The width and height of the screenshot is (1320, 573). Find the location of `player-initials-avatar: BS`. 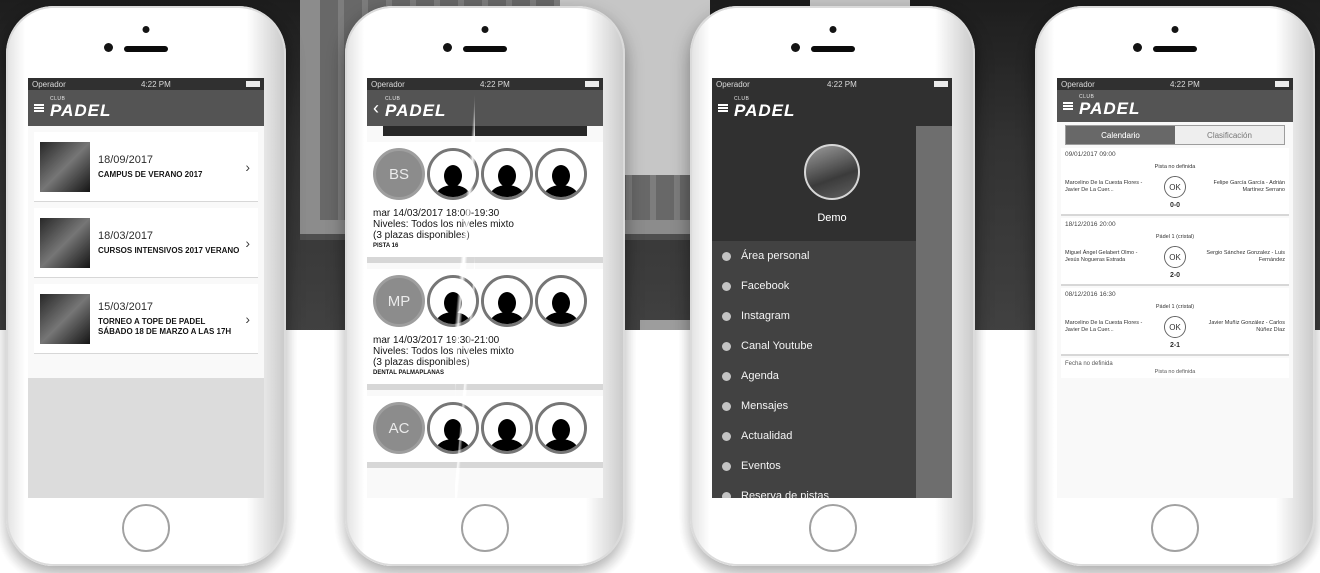

player-initials-avatar: BS is located at coordinates (399, 174).